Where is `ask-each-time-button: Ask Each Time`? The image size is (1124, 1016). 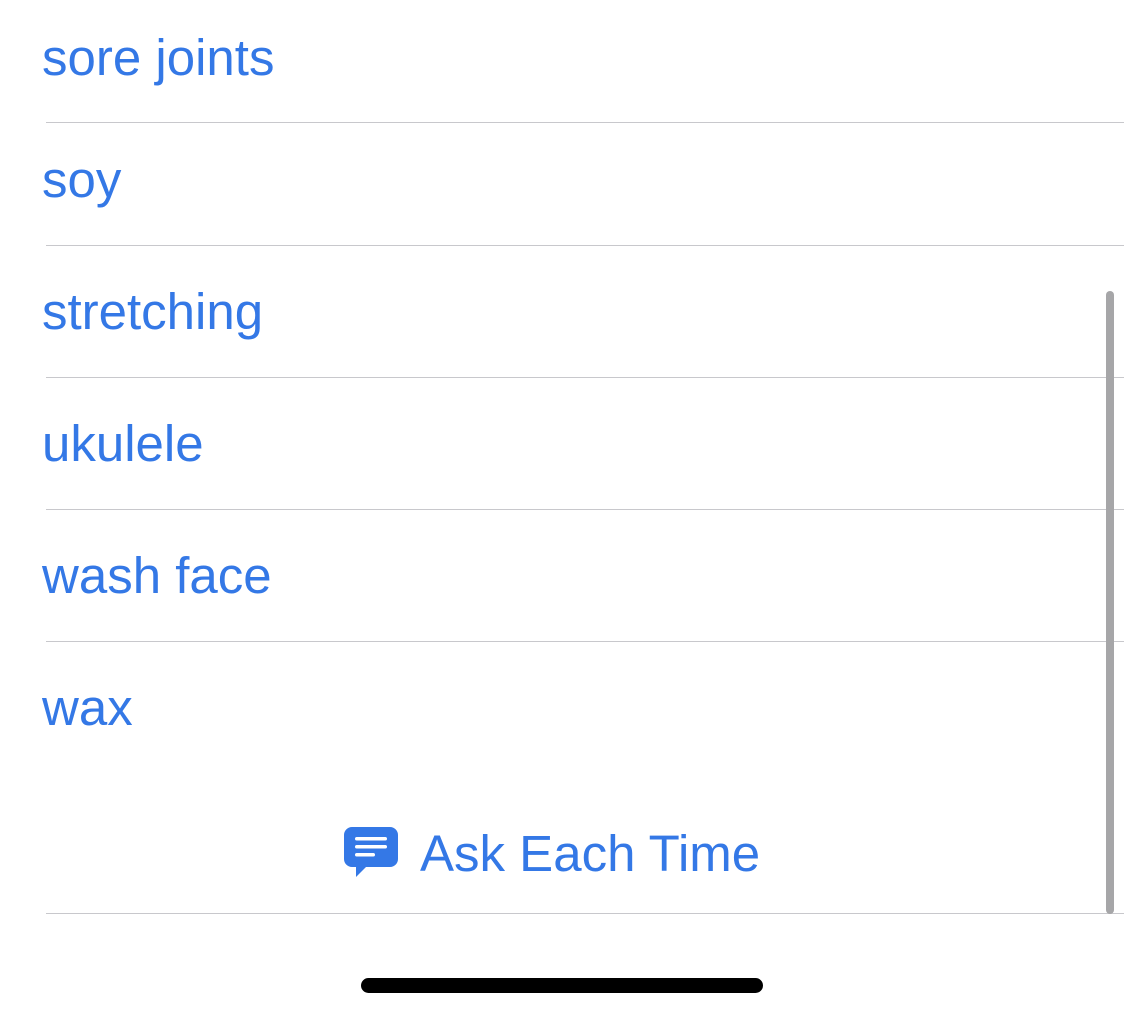
ask-each-time-button: Ask Each Time is located at coordinates (562, 848).